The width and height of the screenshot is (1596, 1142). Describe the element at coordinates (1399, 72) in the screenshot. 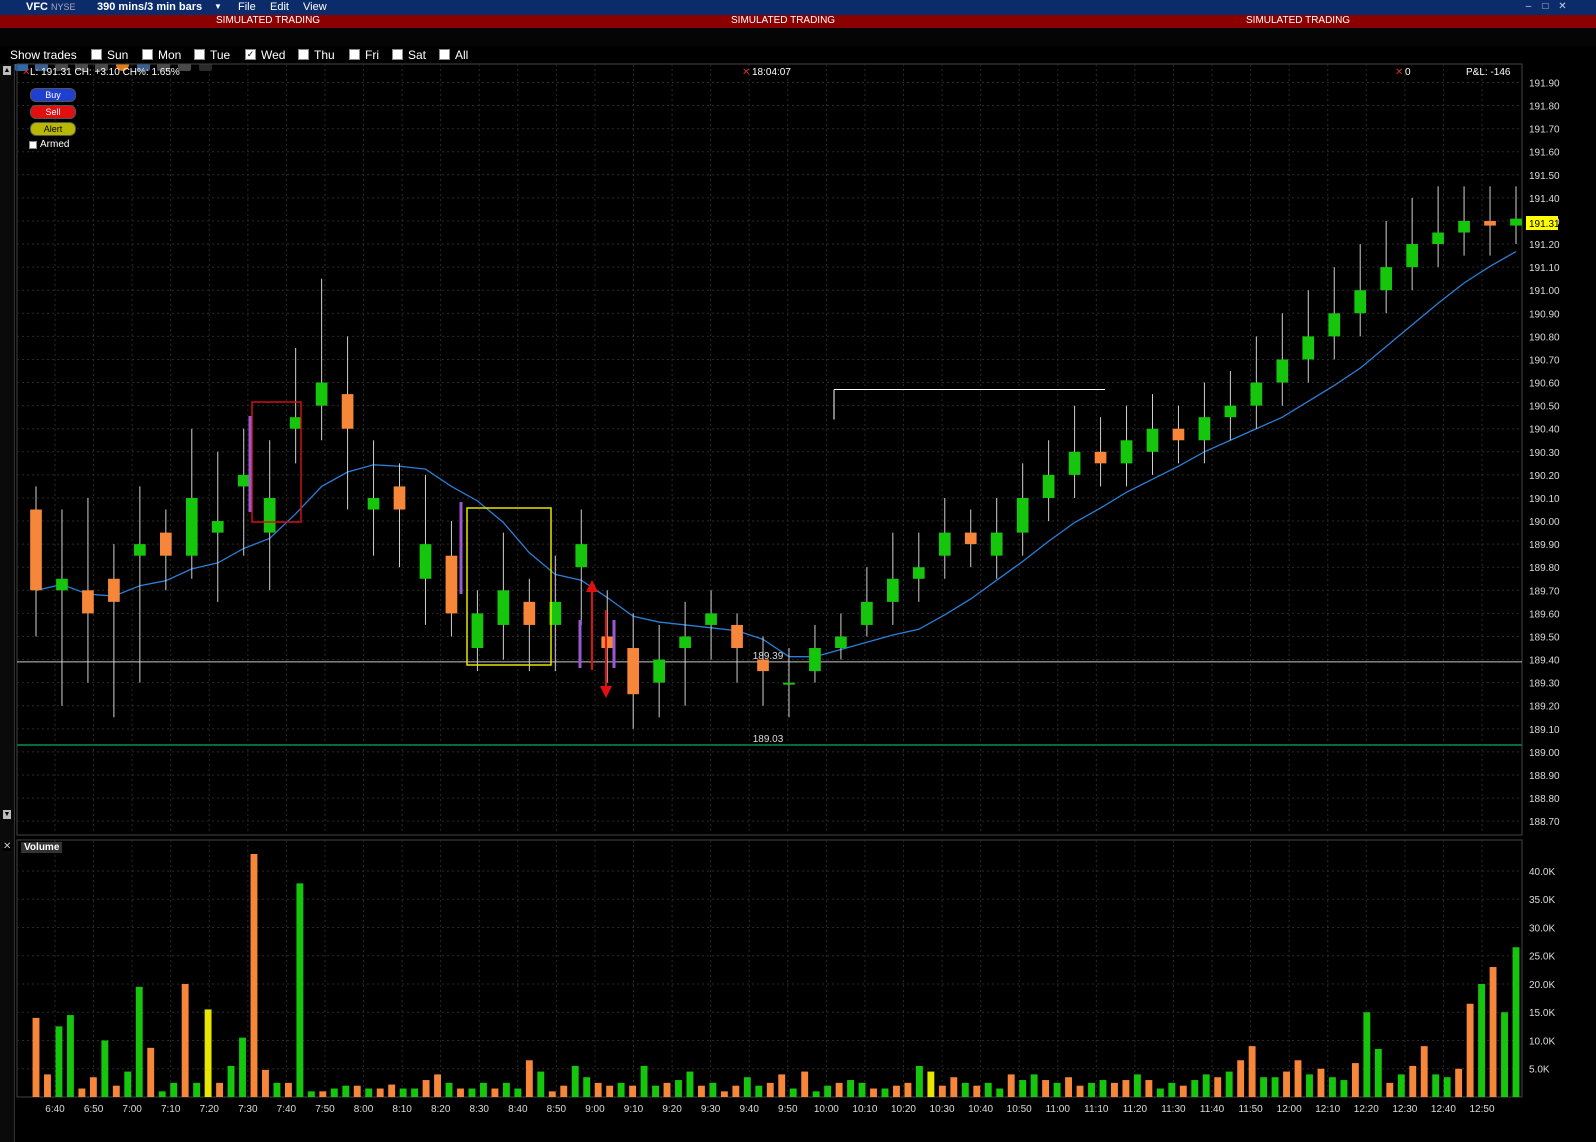

I see `position-close-icon: ✕` at that location.